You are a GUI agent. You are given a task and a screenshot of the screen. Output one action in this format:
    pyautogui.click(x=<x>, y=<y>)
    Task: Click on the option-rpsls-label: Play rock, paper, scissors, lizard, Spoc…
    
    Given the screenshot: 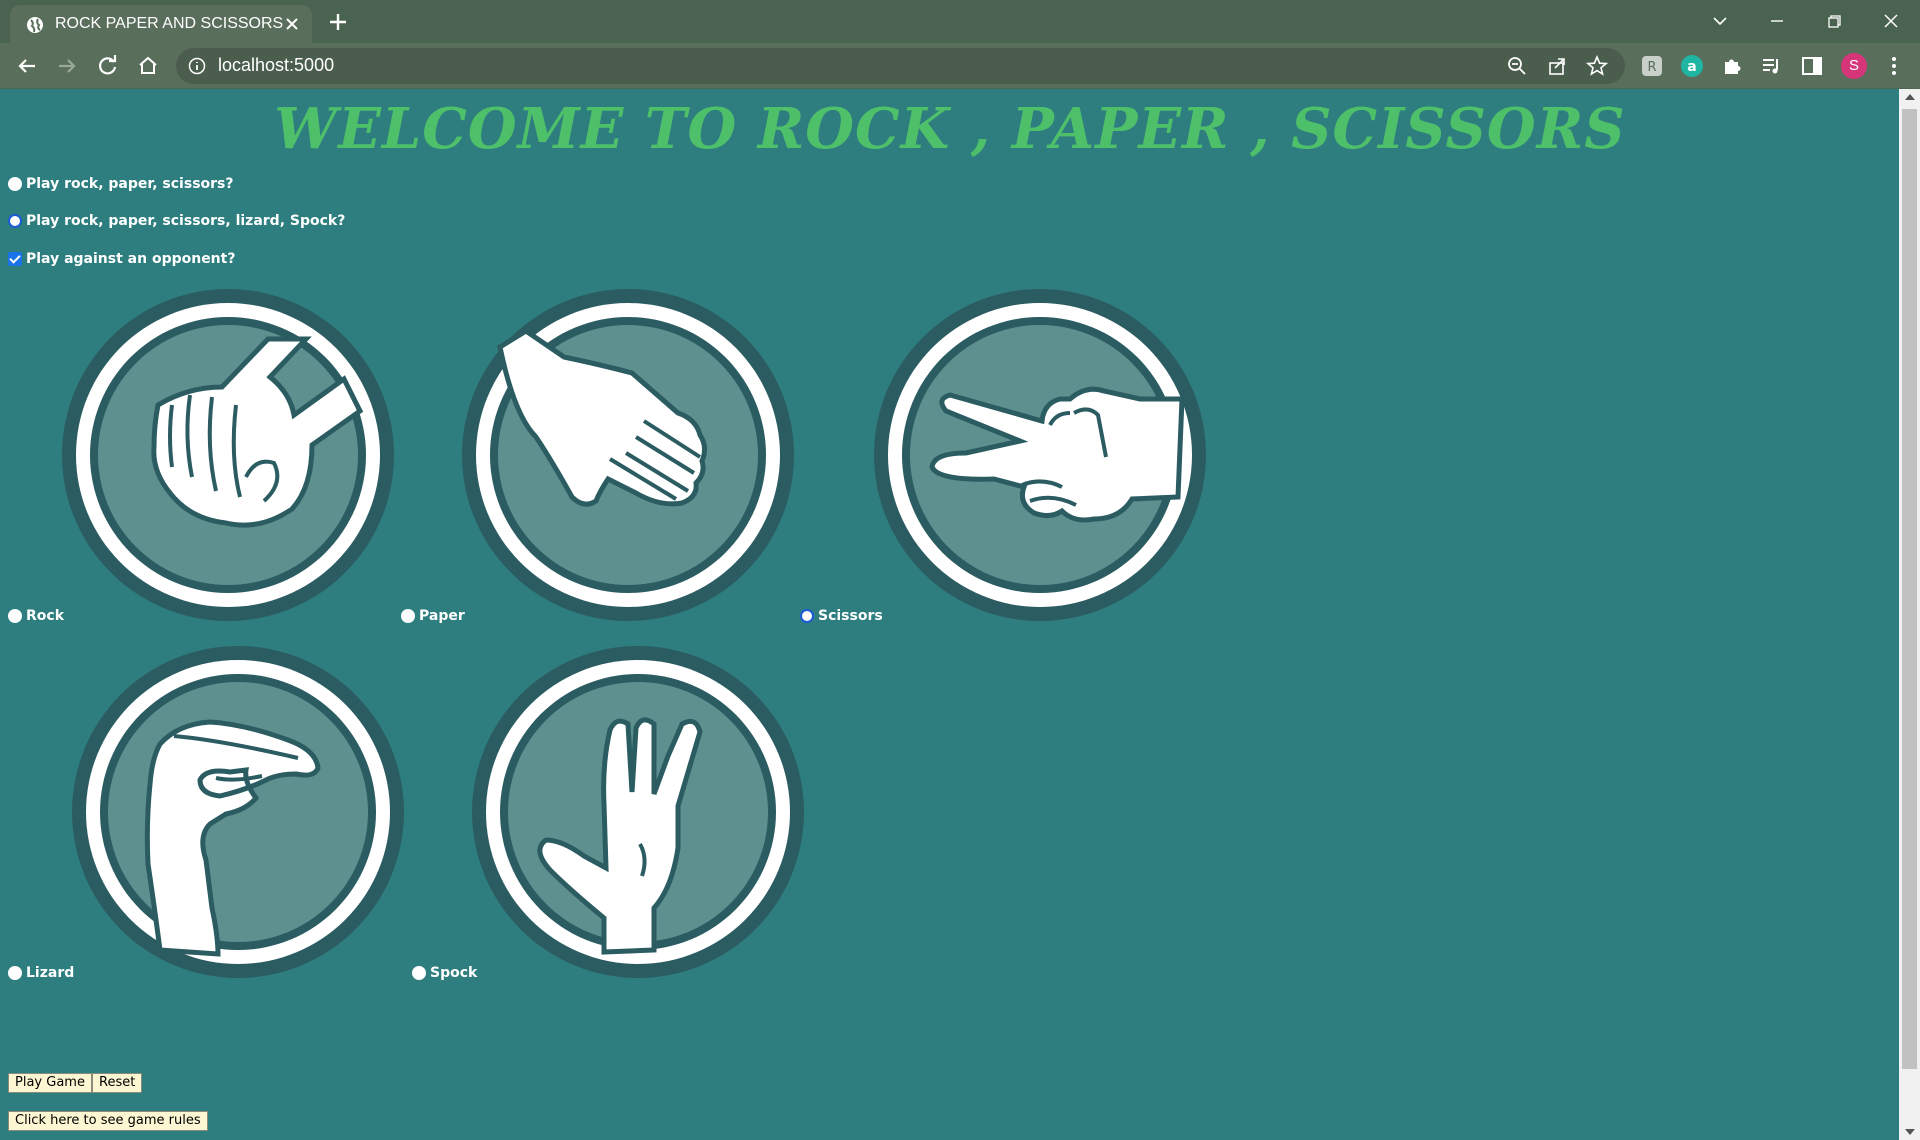 What is the action you would take?
    pyautogui.click(x=186, y=221)
    